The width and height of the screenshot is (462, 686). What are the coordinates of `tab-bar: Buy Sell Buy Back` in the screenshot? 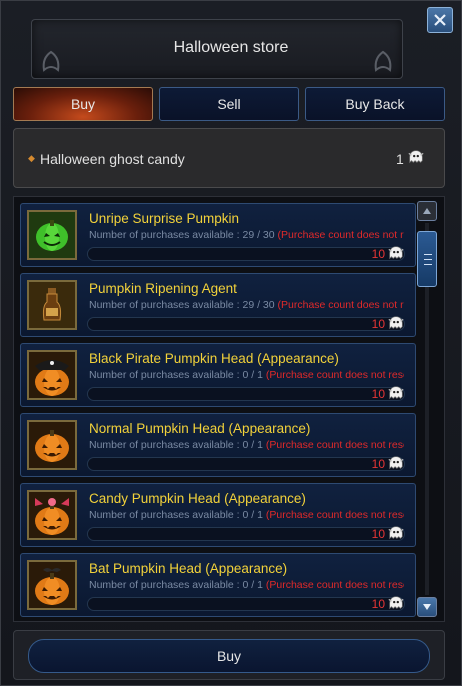 It's located at (229, 104).